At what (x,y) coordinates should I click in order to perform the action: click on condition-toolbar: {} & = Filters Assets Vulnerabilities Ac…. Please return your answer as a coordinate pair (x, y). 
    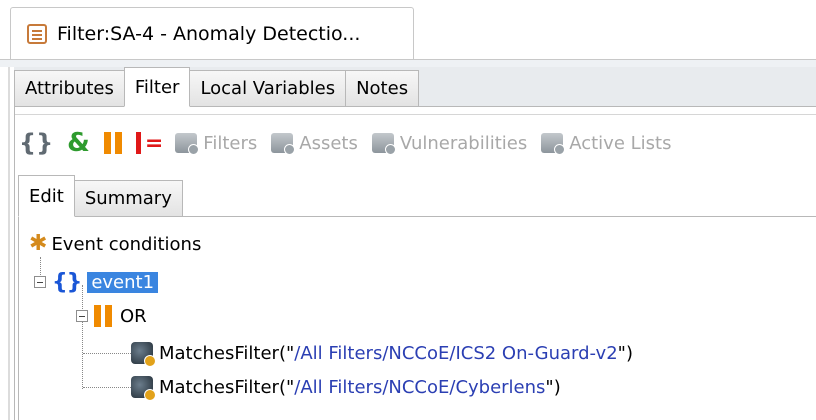
    Looking at the image, I should click on (415, 143).